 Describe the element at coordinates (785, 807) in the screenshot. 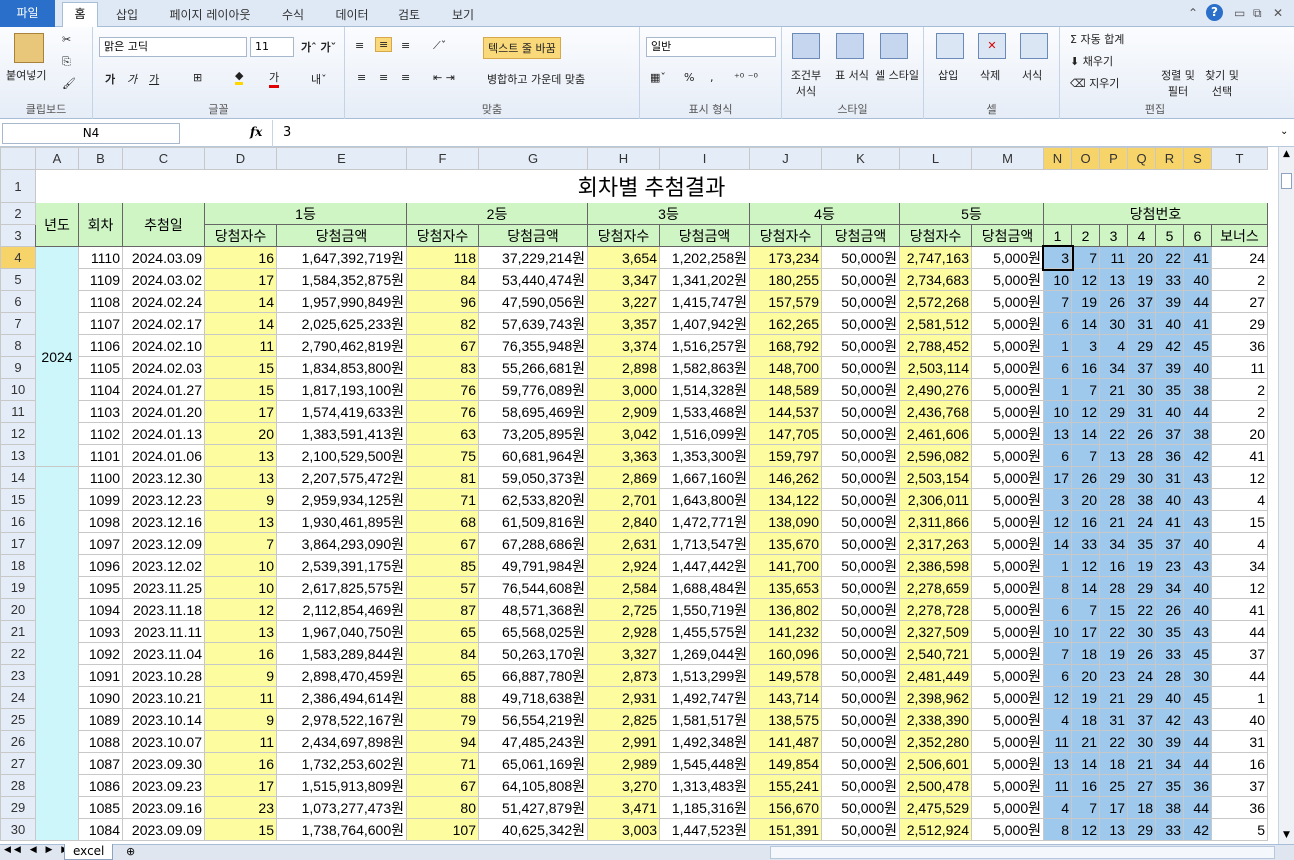

I see `cell: 156,670` at that location.